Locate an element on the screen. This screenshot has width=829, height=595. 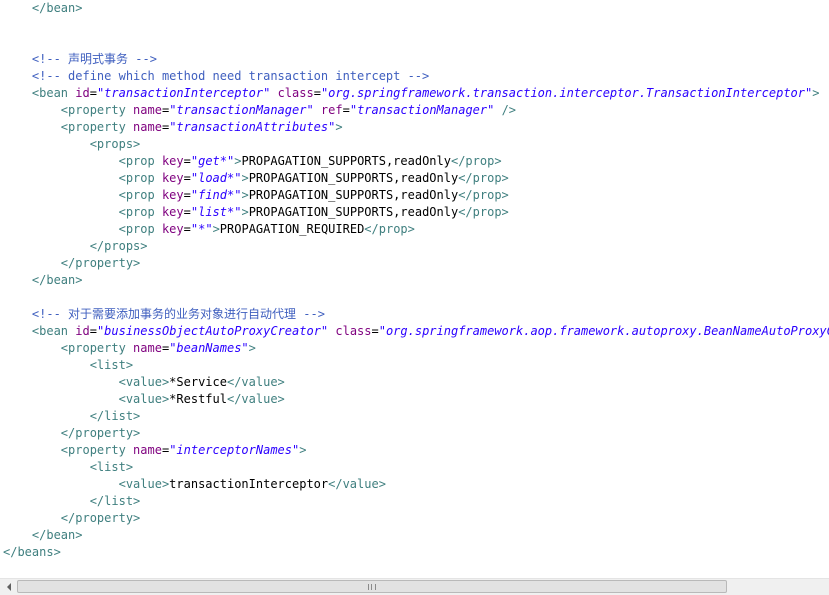
xml-tag: <value> is located at coordinates (144, 399).